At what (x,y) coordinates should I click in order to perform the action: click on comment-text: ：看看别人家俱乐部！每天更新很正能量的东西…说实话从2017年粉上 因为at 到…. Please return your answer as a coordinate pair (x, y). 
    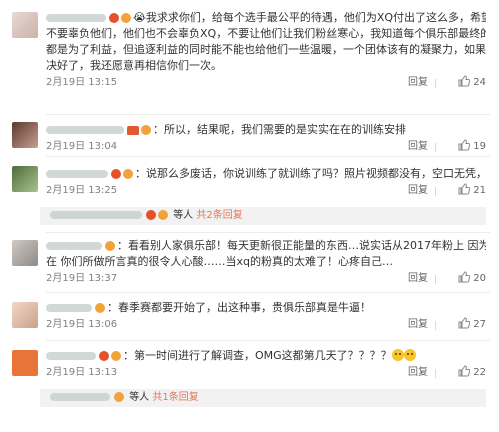
    Looking at the image, I should click on (266, 246).